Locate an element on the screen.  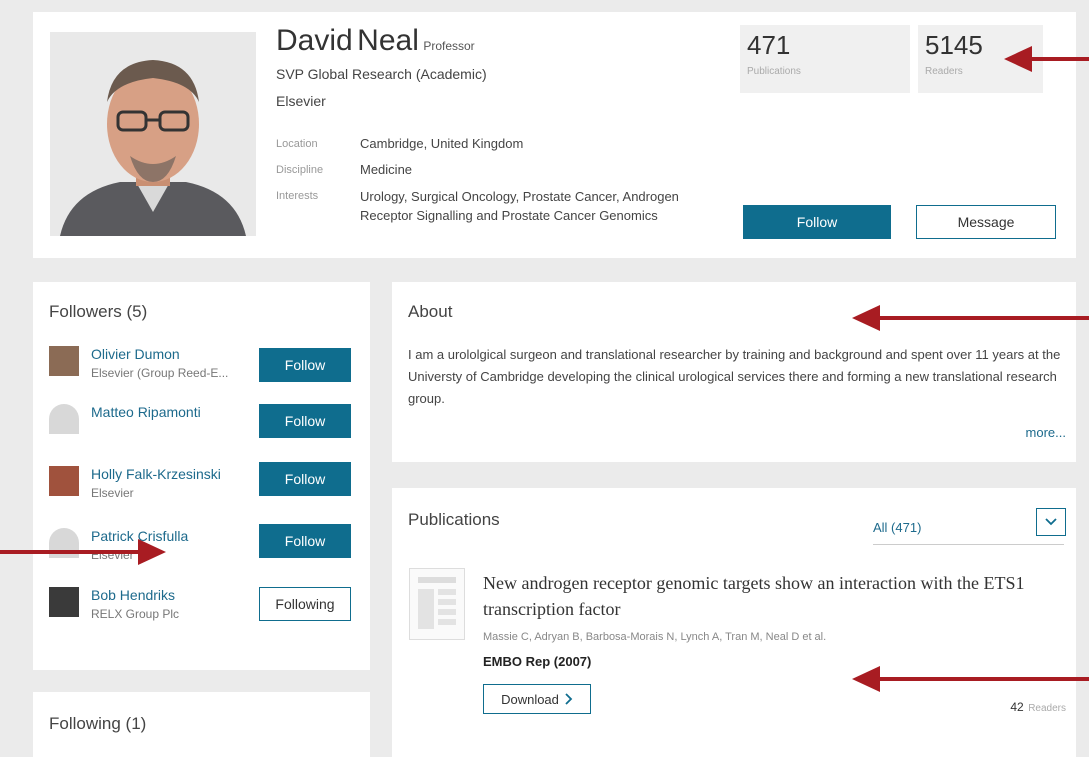
stat-readers-label: Readers is located at coordinates (944, 71).